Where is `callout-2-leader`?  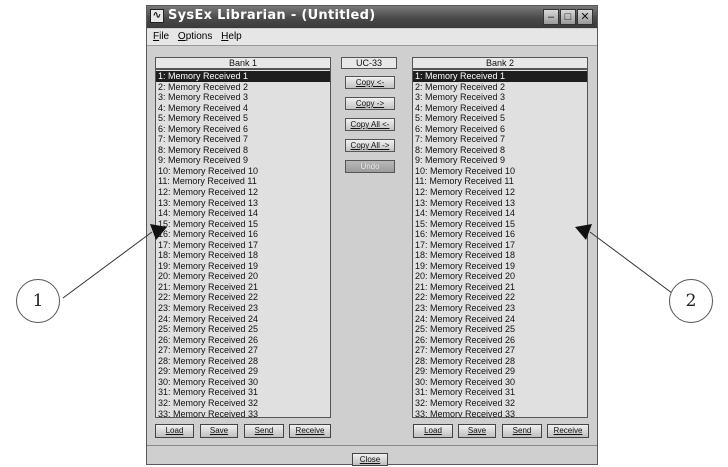 callout-2-leader is located at coordinates (633, 264).